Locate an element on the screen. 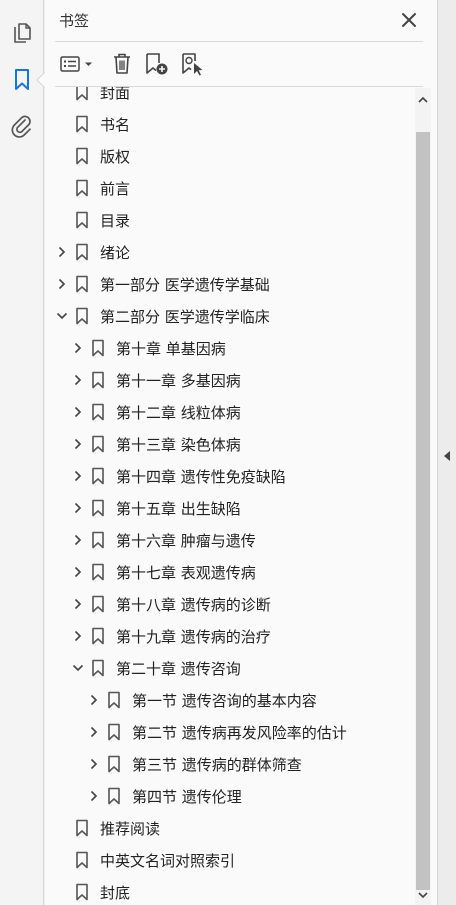 This screenshot has height=905, width=456. options-menu-icon is located at coordinates (76, 64).